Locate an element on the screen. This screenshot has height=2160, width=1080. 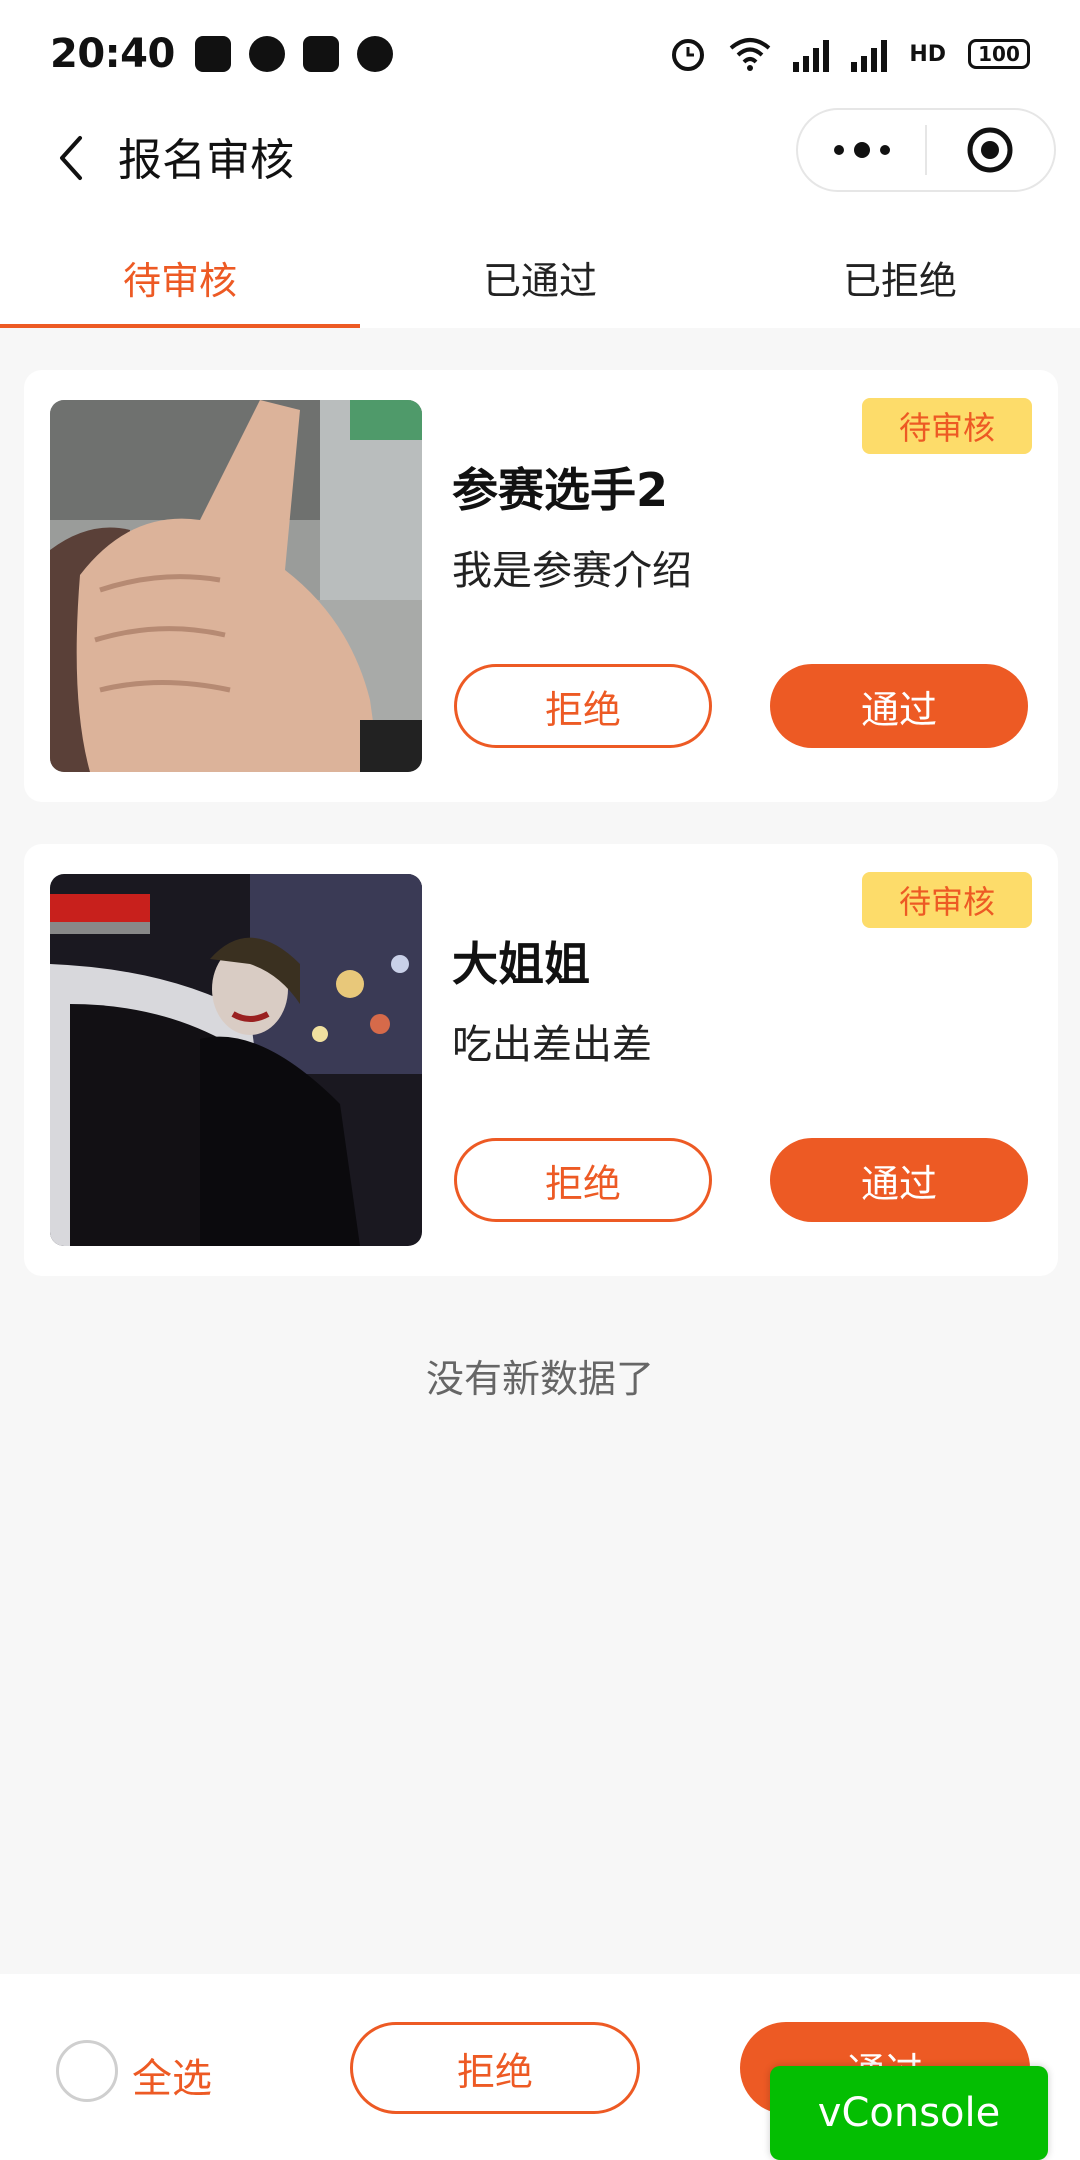
notification-icons is located at coordinates (293, 54).